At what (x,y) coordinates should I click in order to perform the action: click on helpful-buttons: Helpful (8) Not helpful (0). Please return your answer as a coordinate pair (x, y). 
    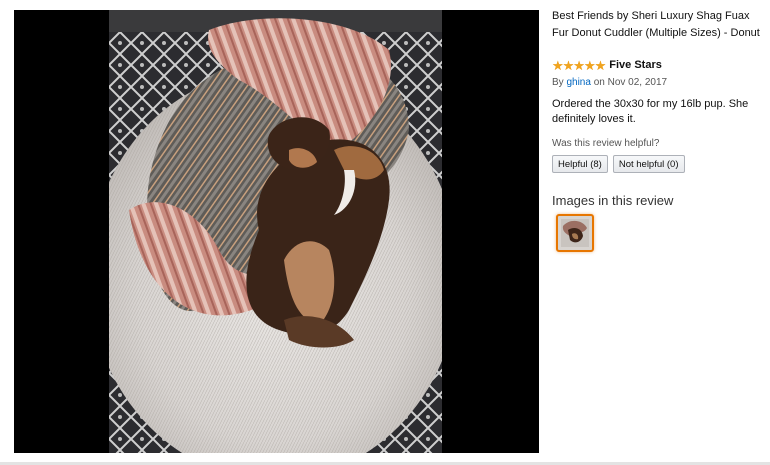
    Looking at the image, I should click on (660, 164).